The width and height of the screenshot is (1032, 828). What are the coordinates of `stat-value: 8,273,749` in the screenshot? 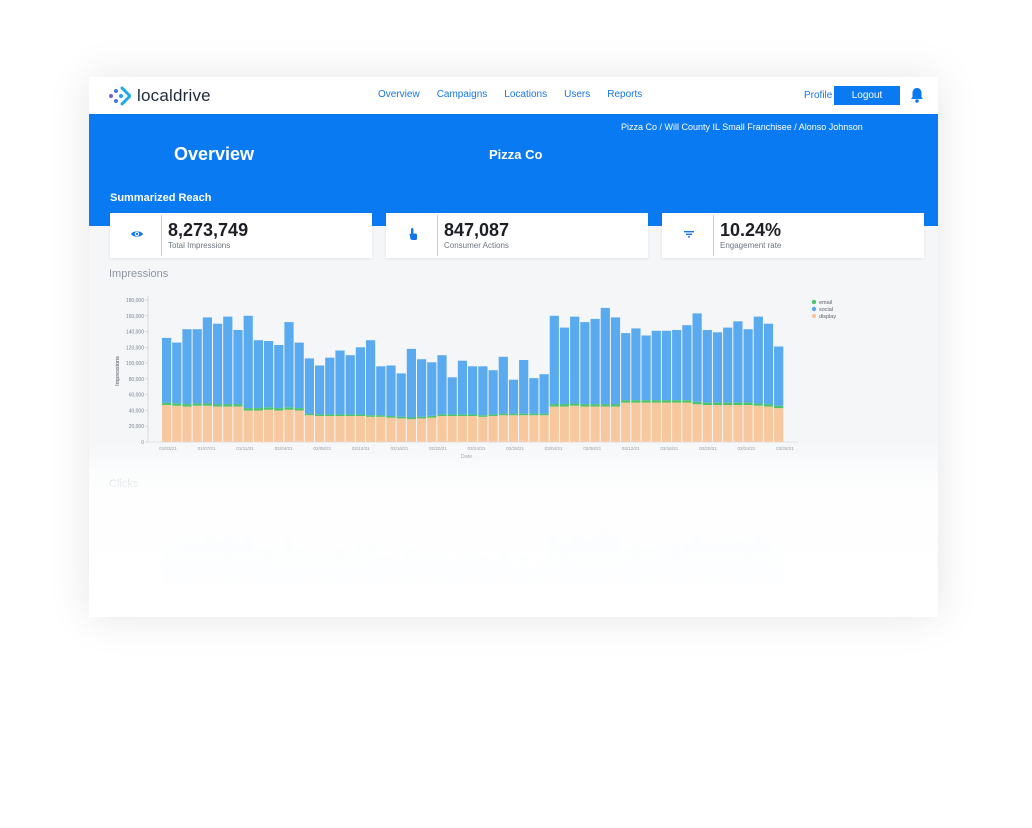 It's located at (208, 230).